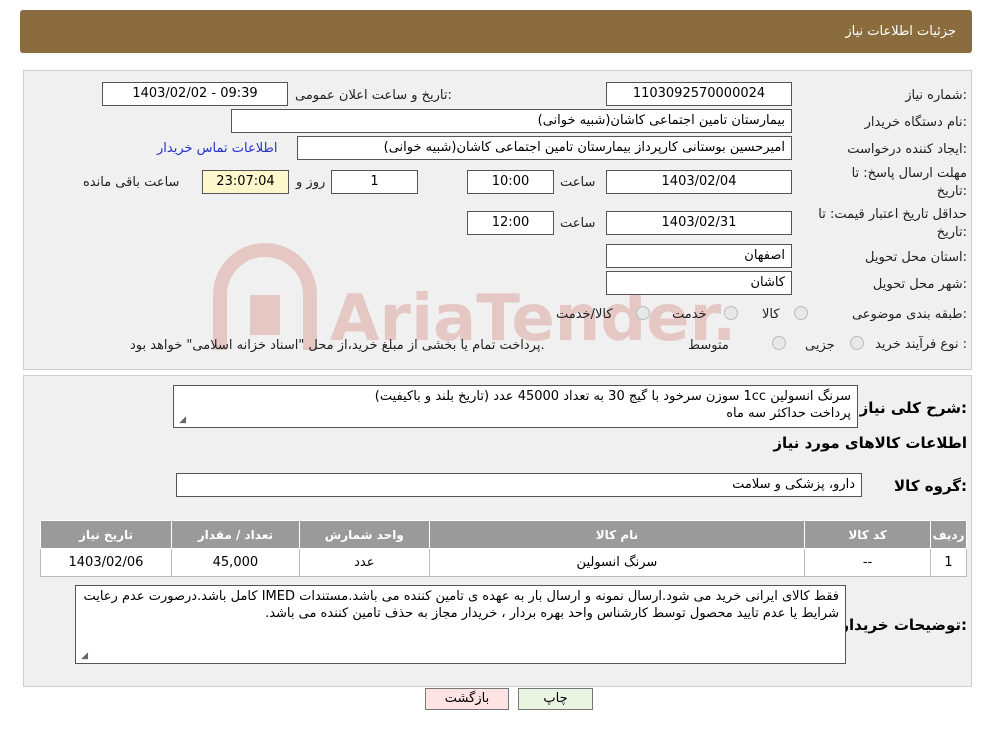 The width and height of the screenshot is (985, 733). I want to click on validity-date-field: 1403/02/31, so click(699, 223).